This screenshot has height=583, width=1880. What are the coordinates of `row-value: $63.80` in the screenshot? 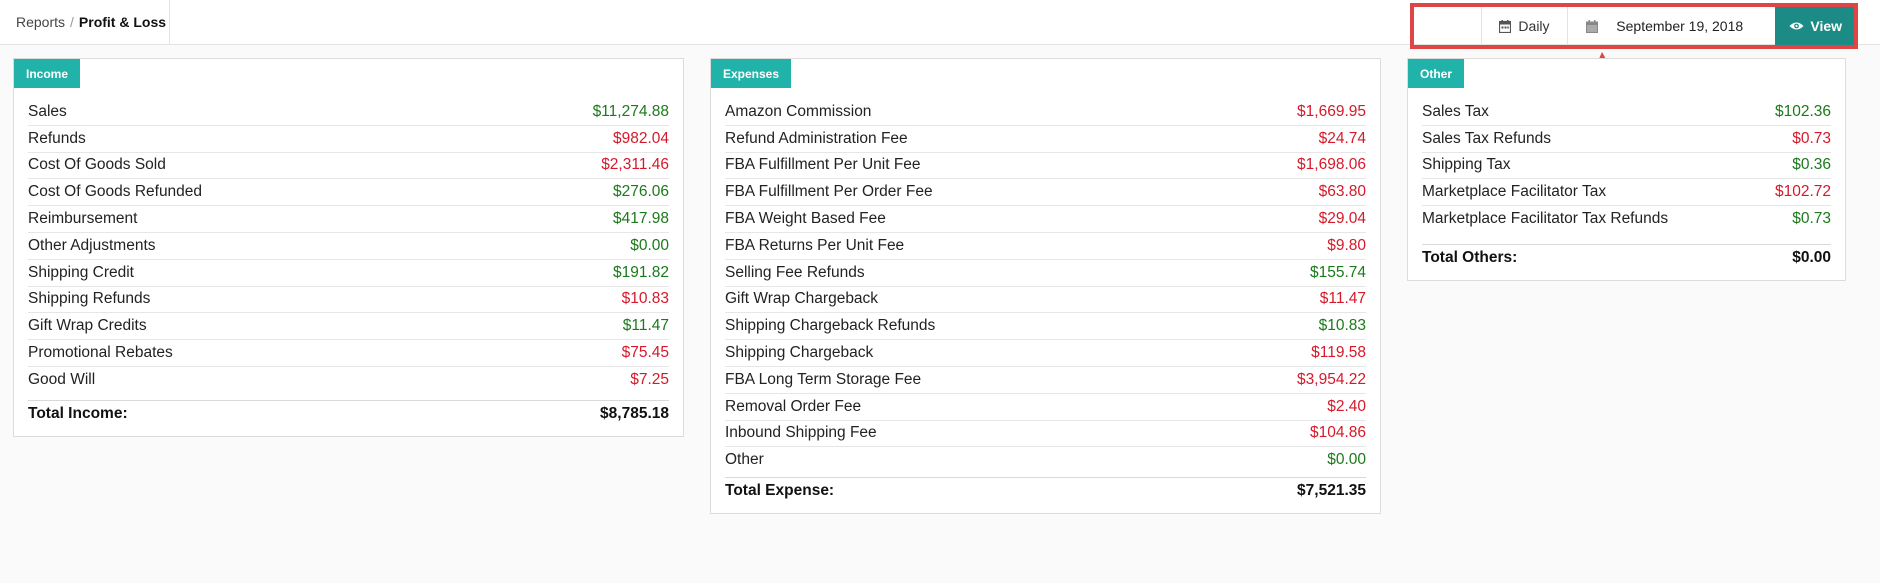 It's located at (1342, 192).